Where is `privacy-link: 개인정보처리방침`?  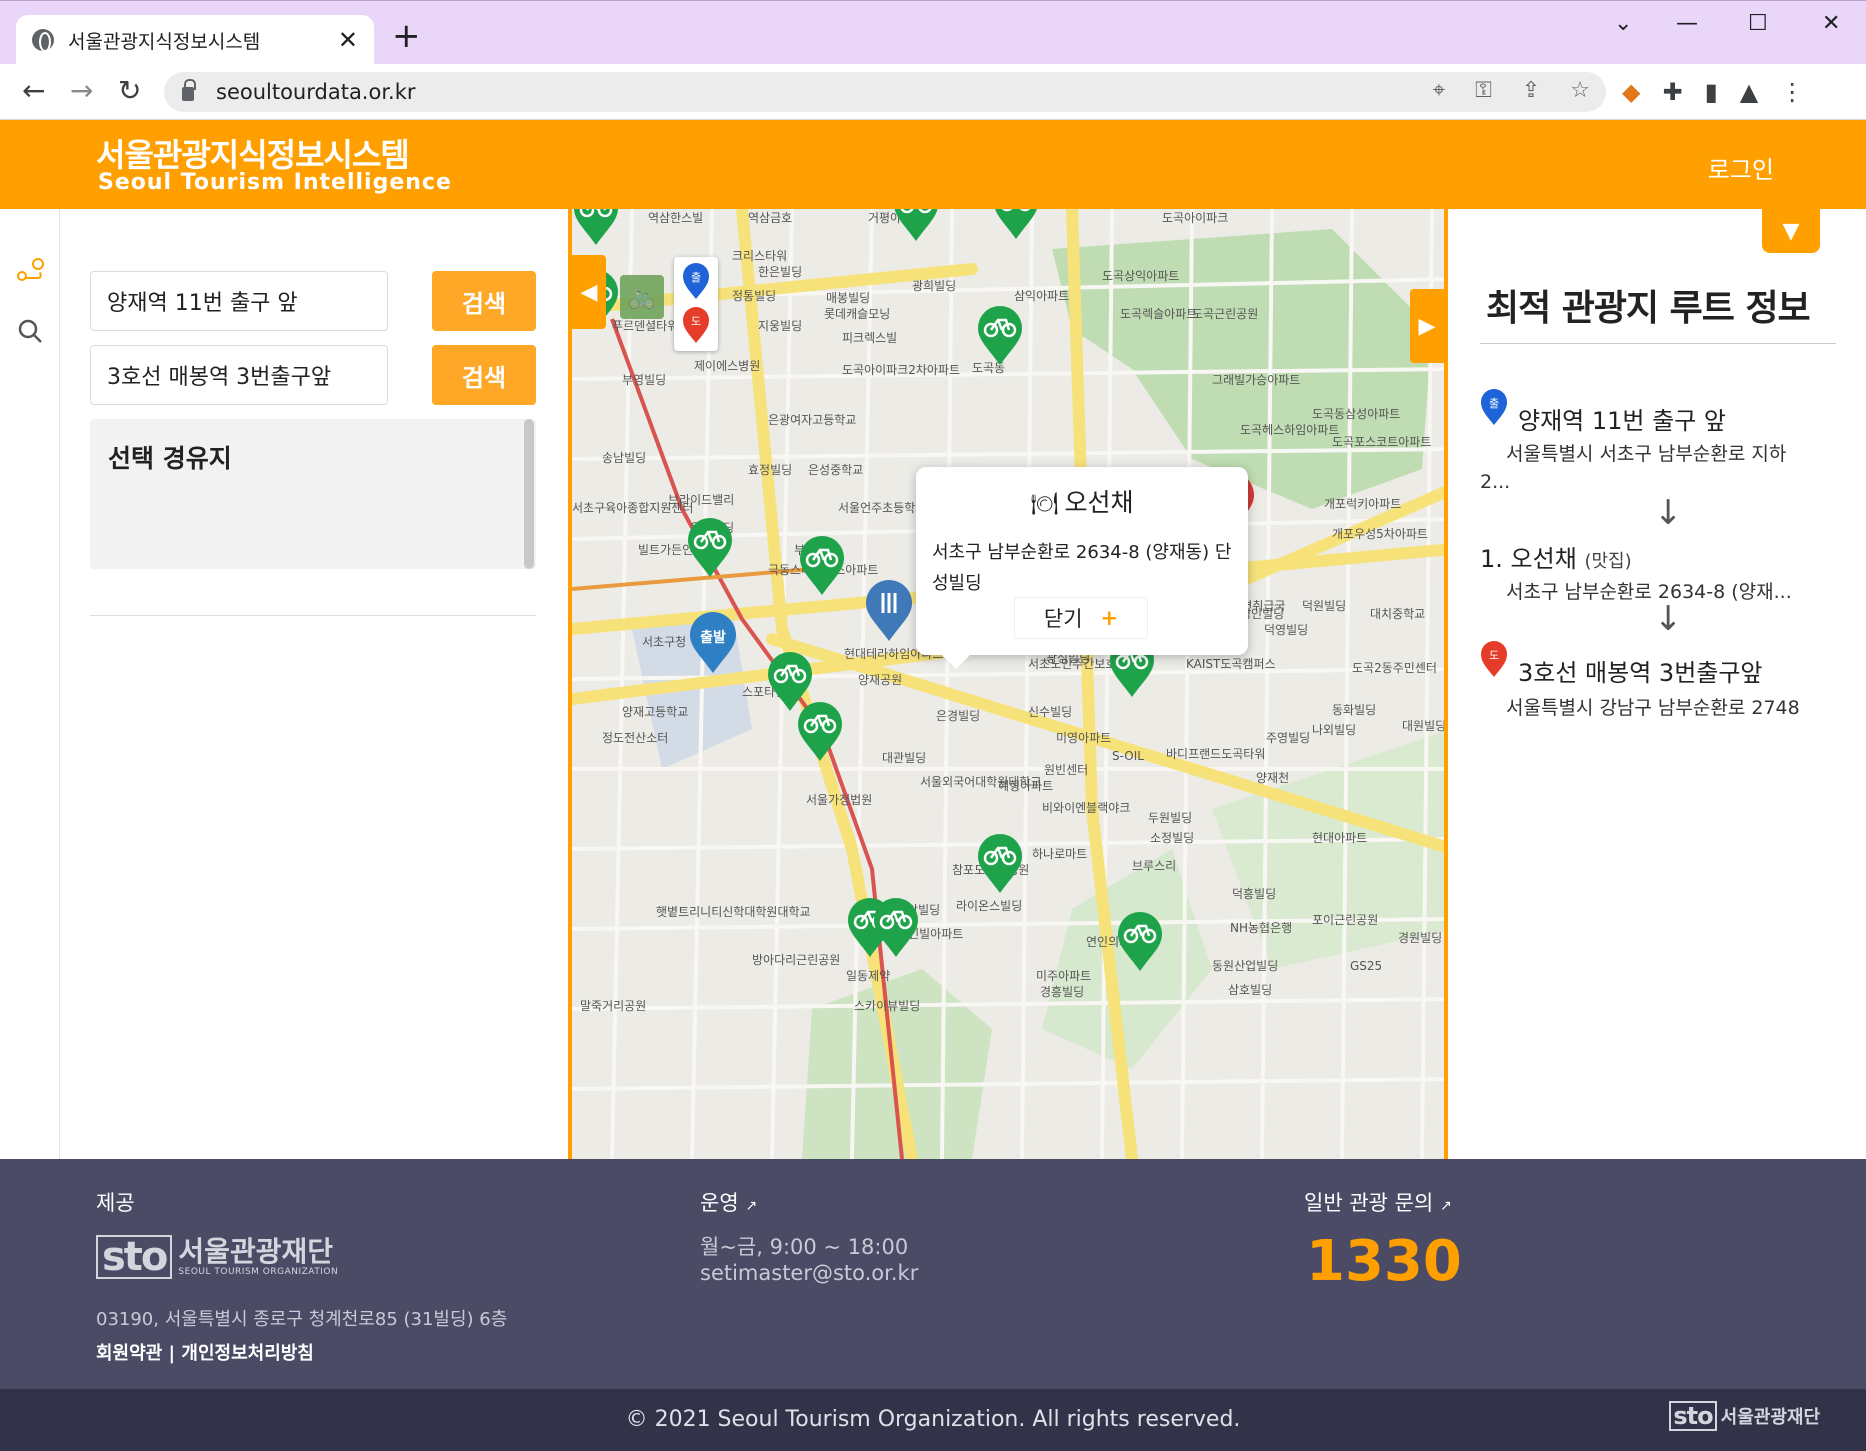 privacy-link: 개인정보처리방침 is located at coordinates (247, 1353).